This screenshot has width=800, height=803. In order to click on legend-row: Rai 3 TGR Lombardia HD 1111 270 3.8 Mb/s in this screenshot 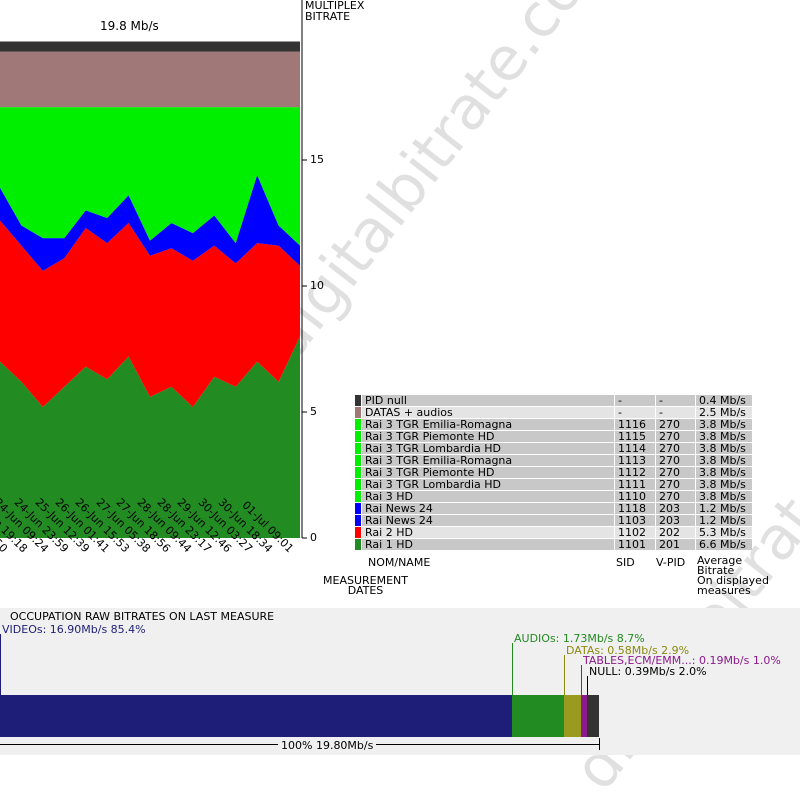, I will do `click(553, 484)`.